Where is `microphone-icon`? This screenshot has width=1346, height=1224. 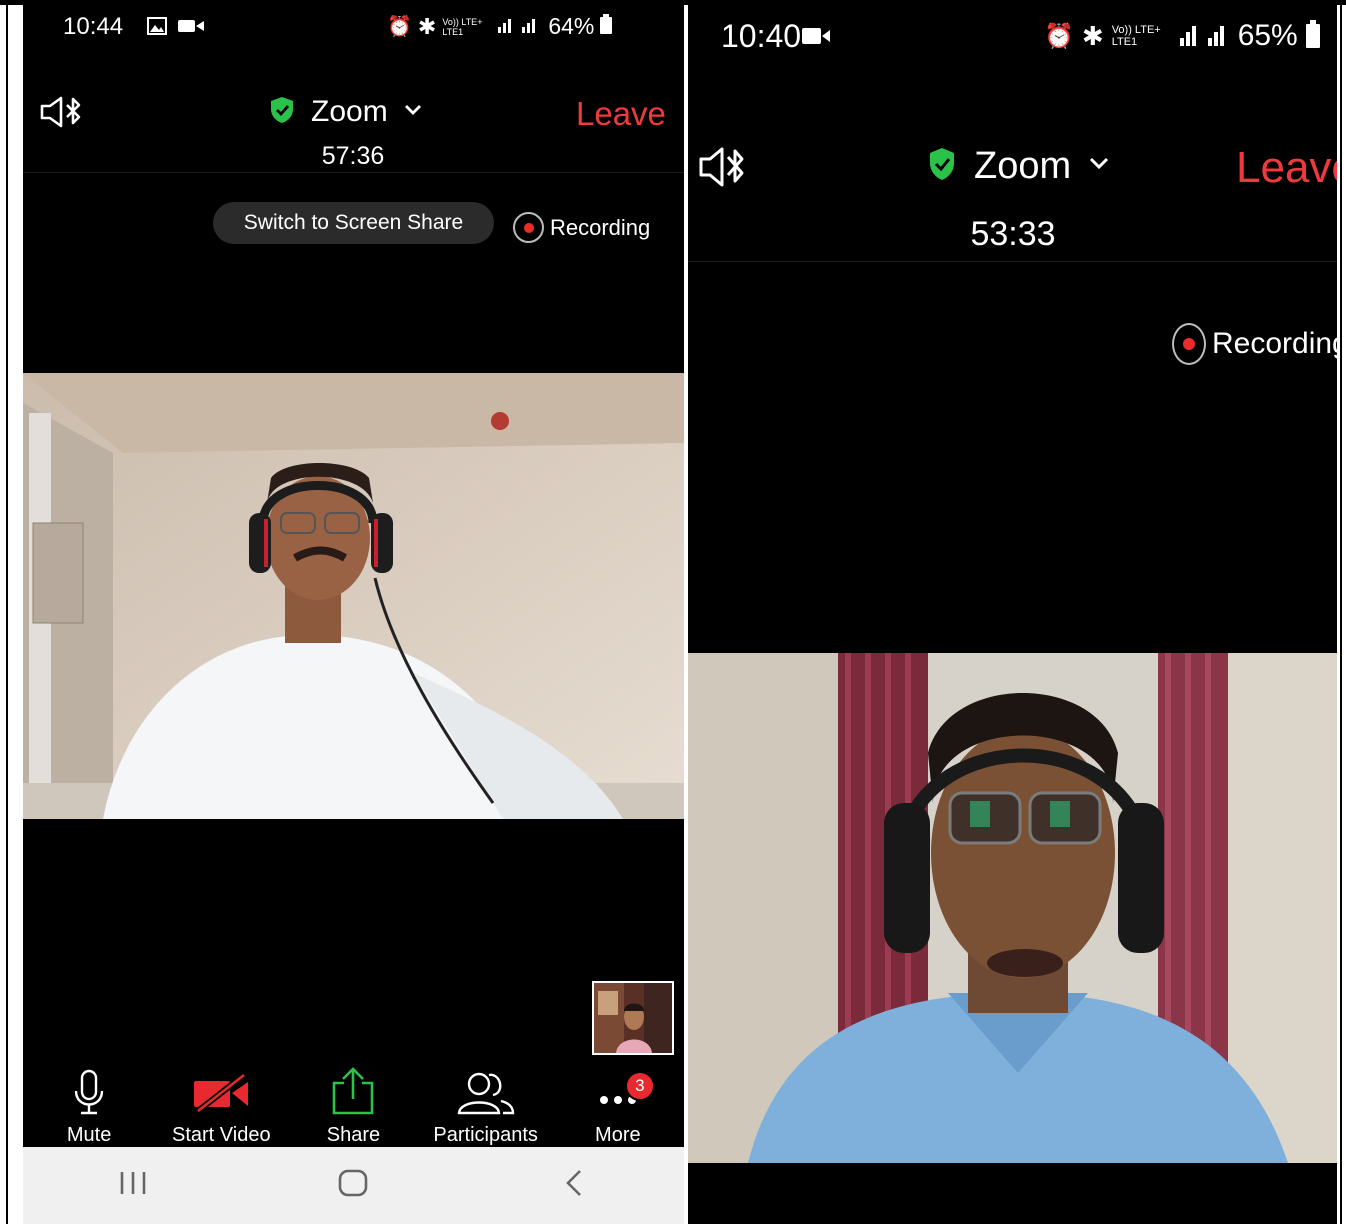
microphone-icon is located at coordinates (89, 1096).